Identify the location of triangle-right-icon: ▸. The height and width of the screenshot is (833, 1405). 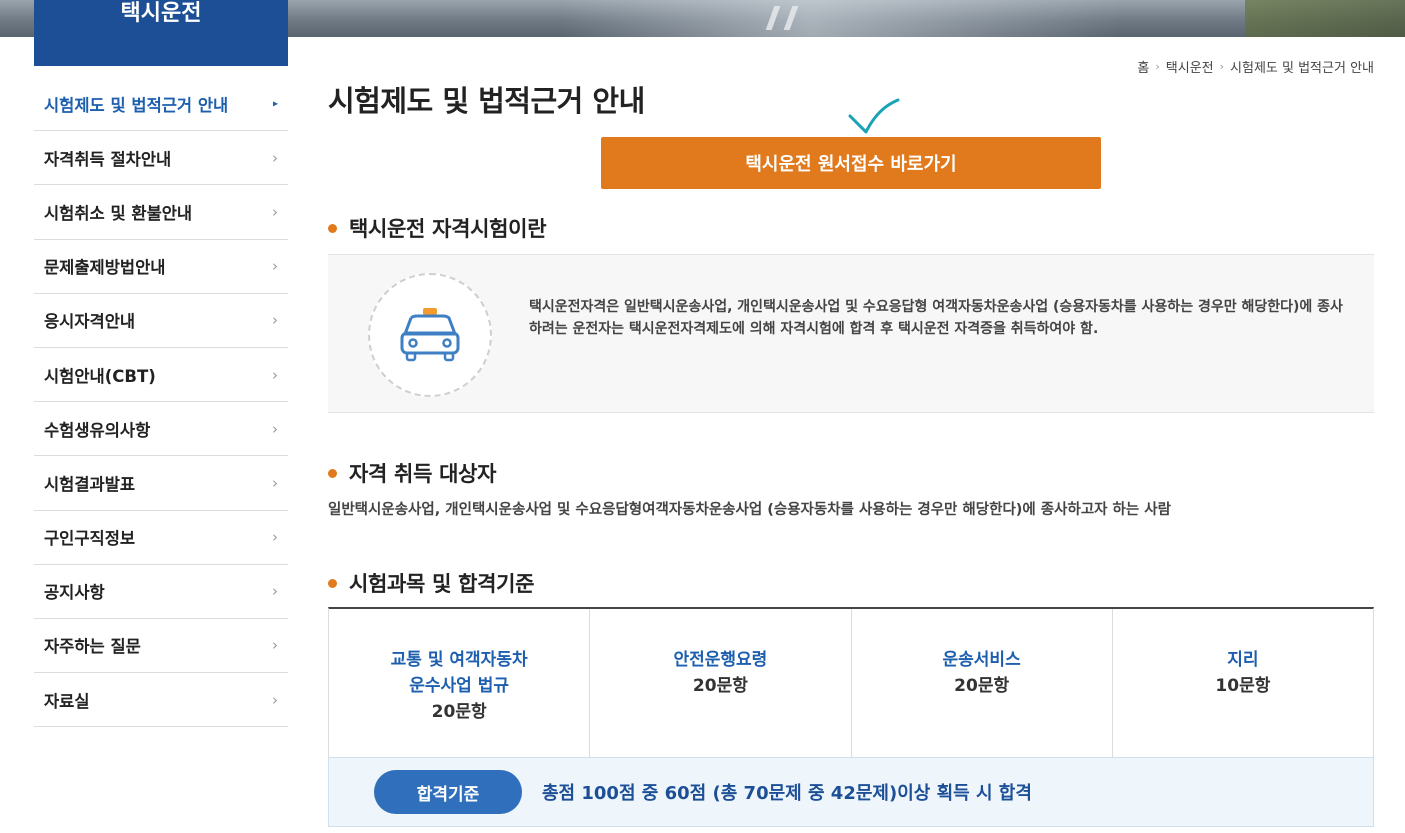
(275, 104).